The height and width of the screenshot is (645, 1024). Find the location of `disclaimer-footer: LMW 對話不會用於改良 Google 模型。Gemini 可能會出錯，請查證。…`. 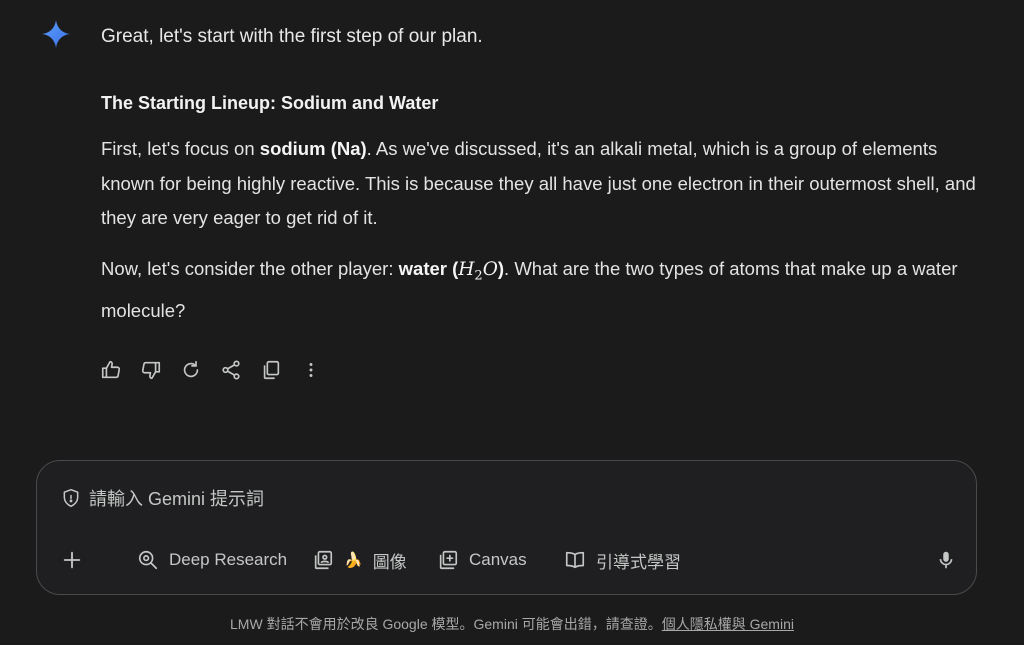

disclaimer-footer: LMW 對話不會用於改良 Google 模型。Gemini 可能會出錯，請查證。… is located at coordinates (512, 624).